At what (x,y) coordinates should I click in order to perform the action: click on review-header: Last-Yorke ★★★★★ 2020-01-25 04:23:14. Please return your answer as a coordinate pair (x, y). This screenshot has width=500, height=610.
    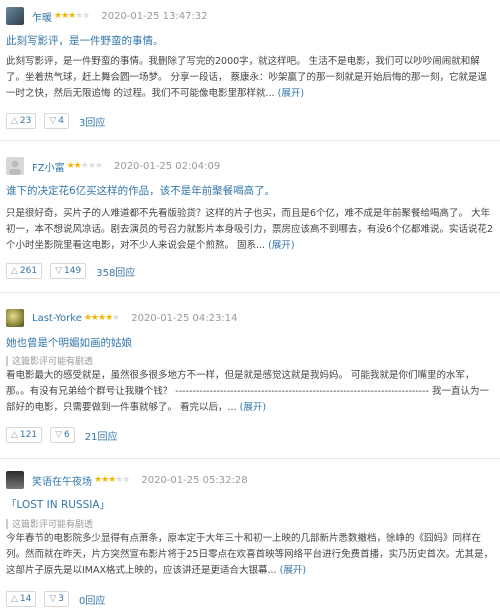
    Looking at the image, I should click on (121, 318).